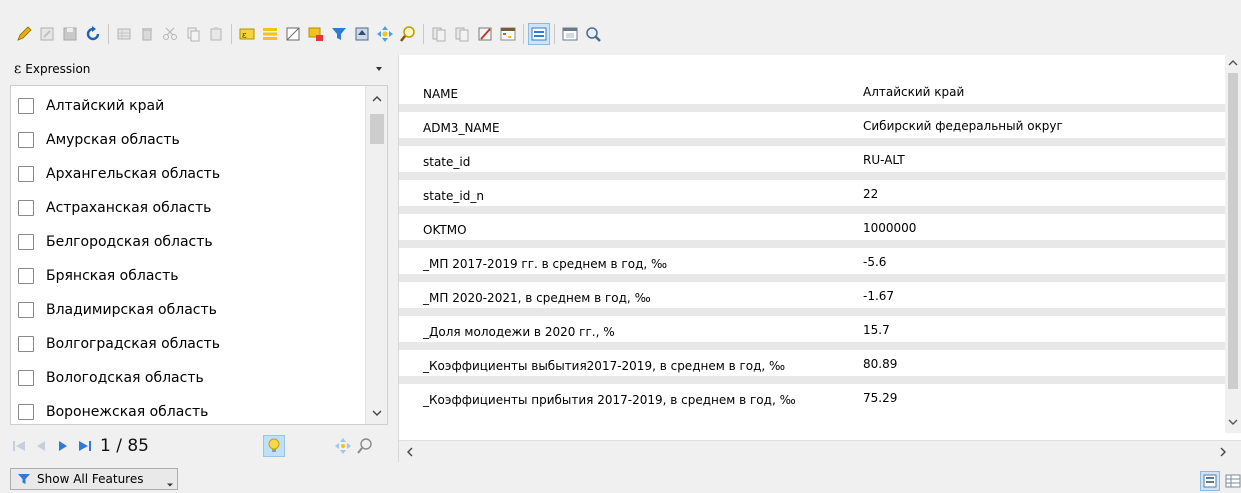  I want to click on attribute-value-field: Сибирский федеральный округ, so click(1041, 126).